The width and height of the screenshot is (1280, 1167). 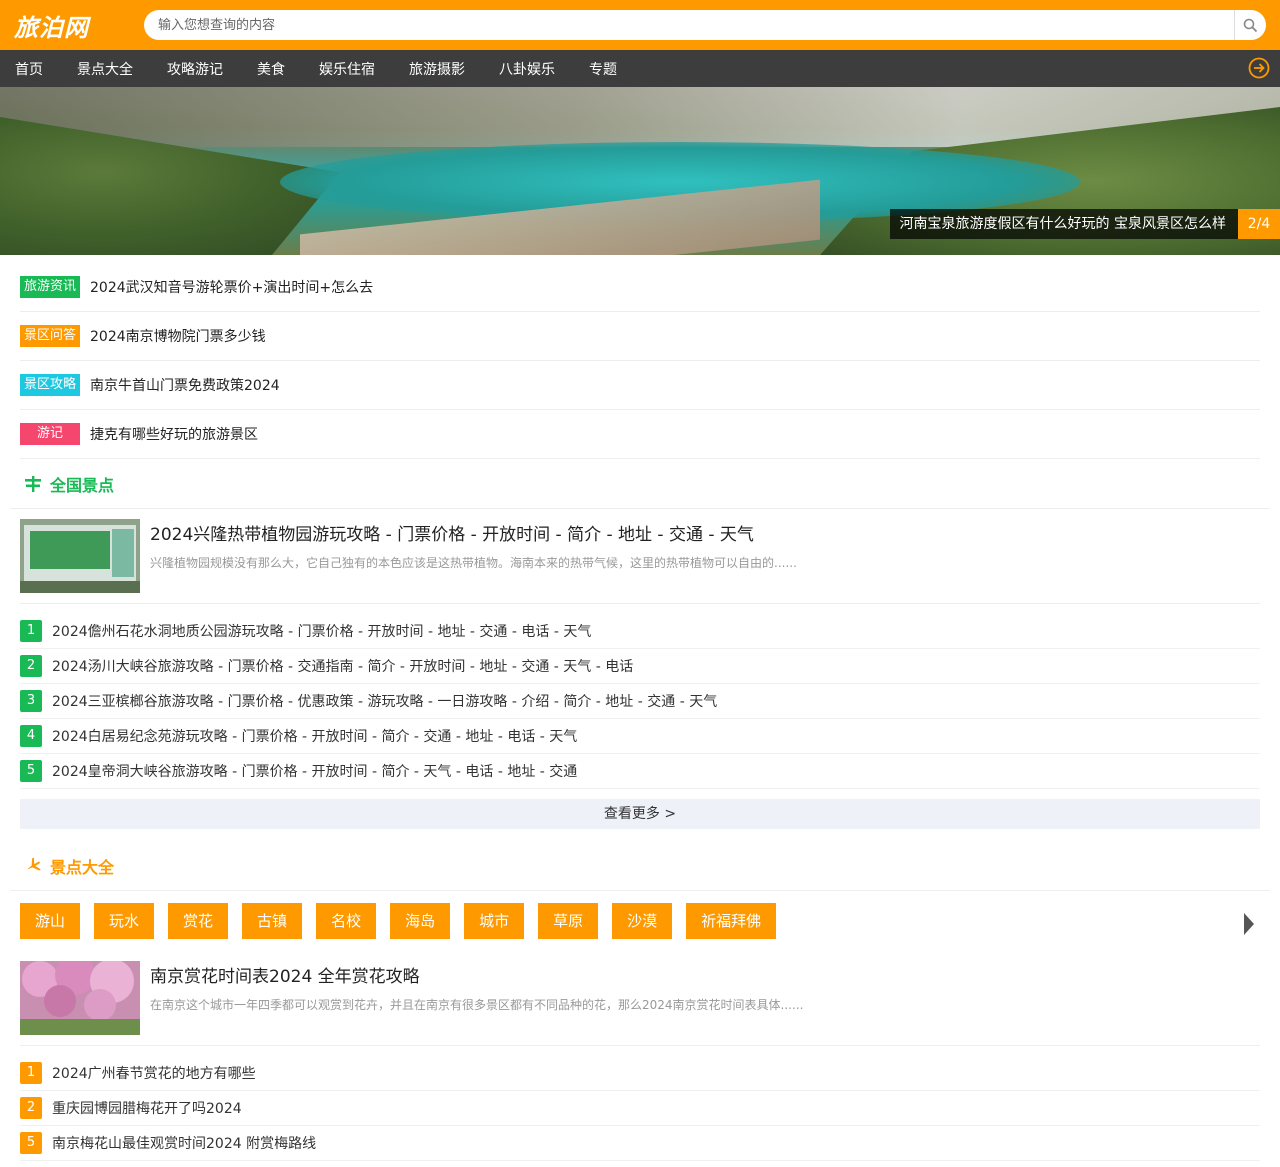 I want to click on search-icon, so click(x=1250, y=25).